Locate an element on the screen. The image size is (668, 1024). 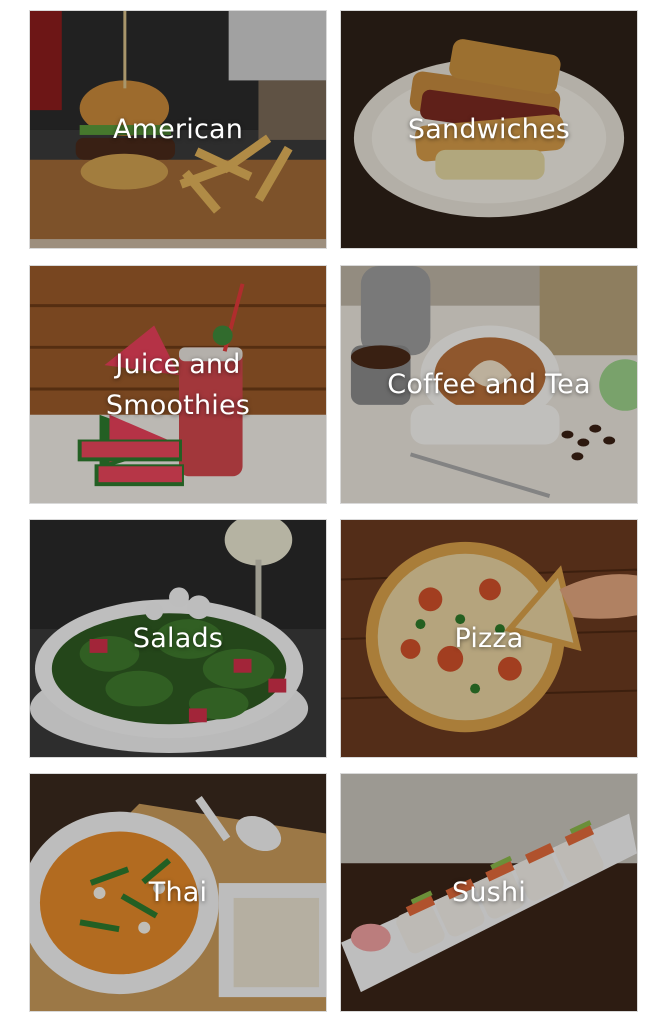
category-label: Pizza is located at coordinates (489, 638).